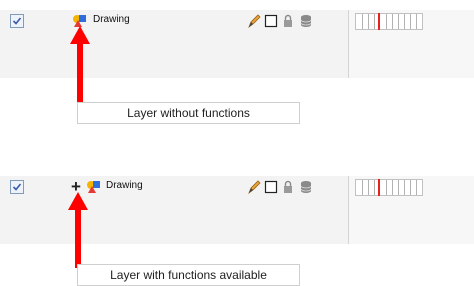 Image resolution: width=474 pixels, height=286 pixels. What do you see at coordinates (188, 275) in the screenshot?
I see `callout-layer-with-functions: Layer with functions available` at bounding box center [188, 275].